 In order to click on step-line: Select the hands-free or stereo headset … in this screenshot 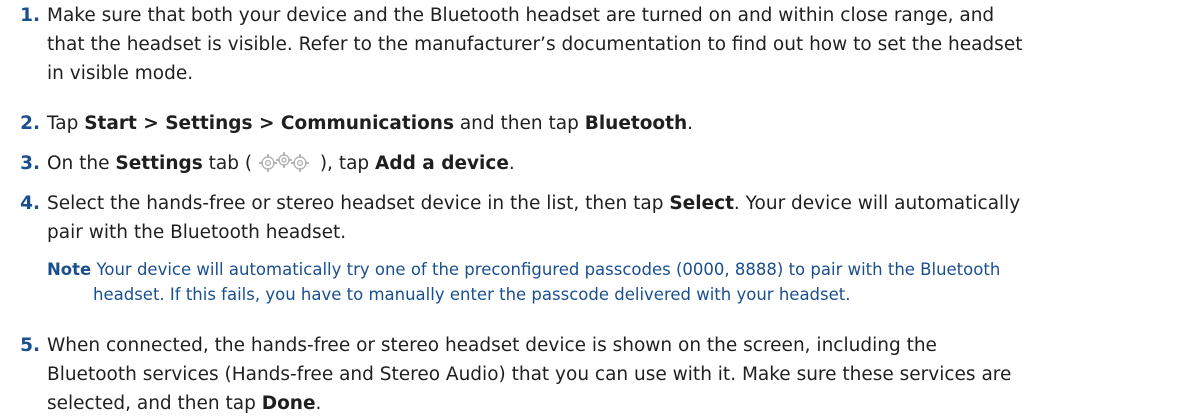, I will do `click(622, 203)`.